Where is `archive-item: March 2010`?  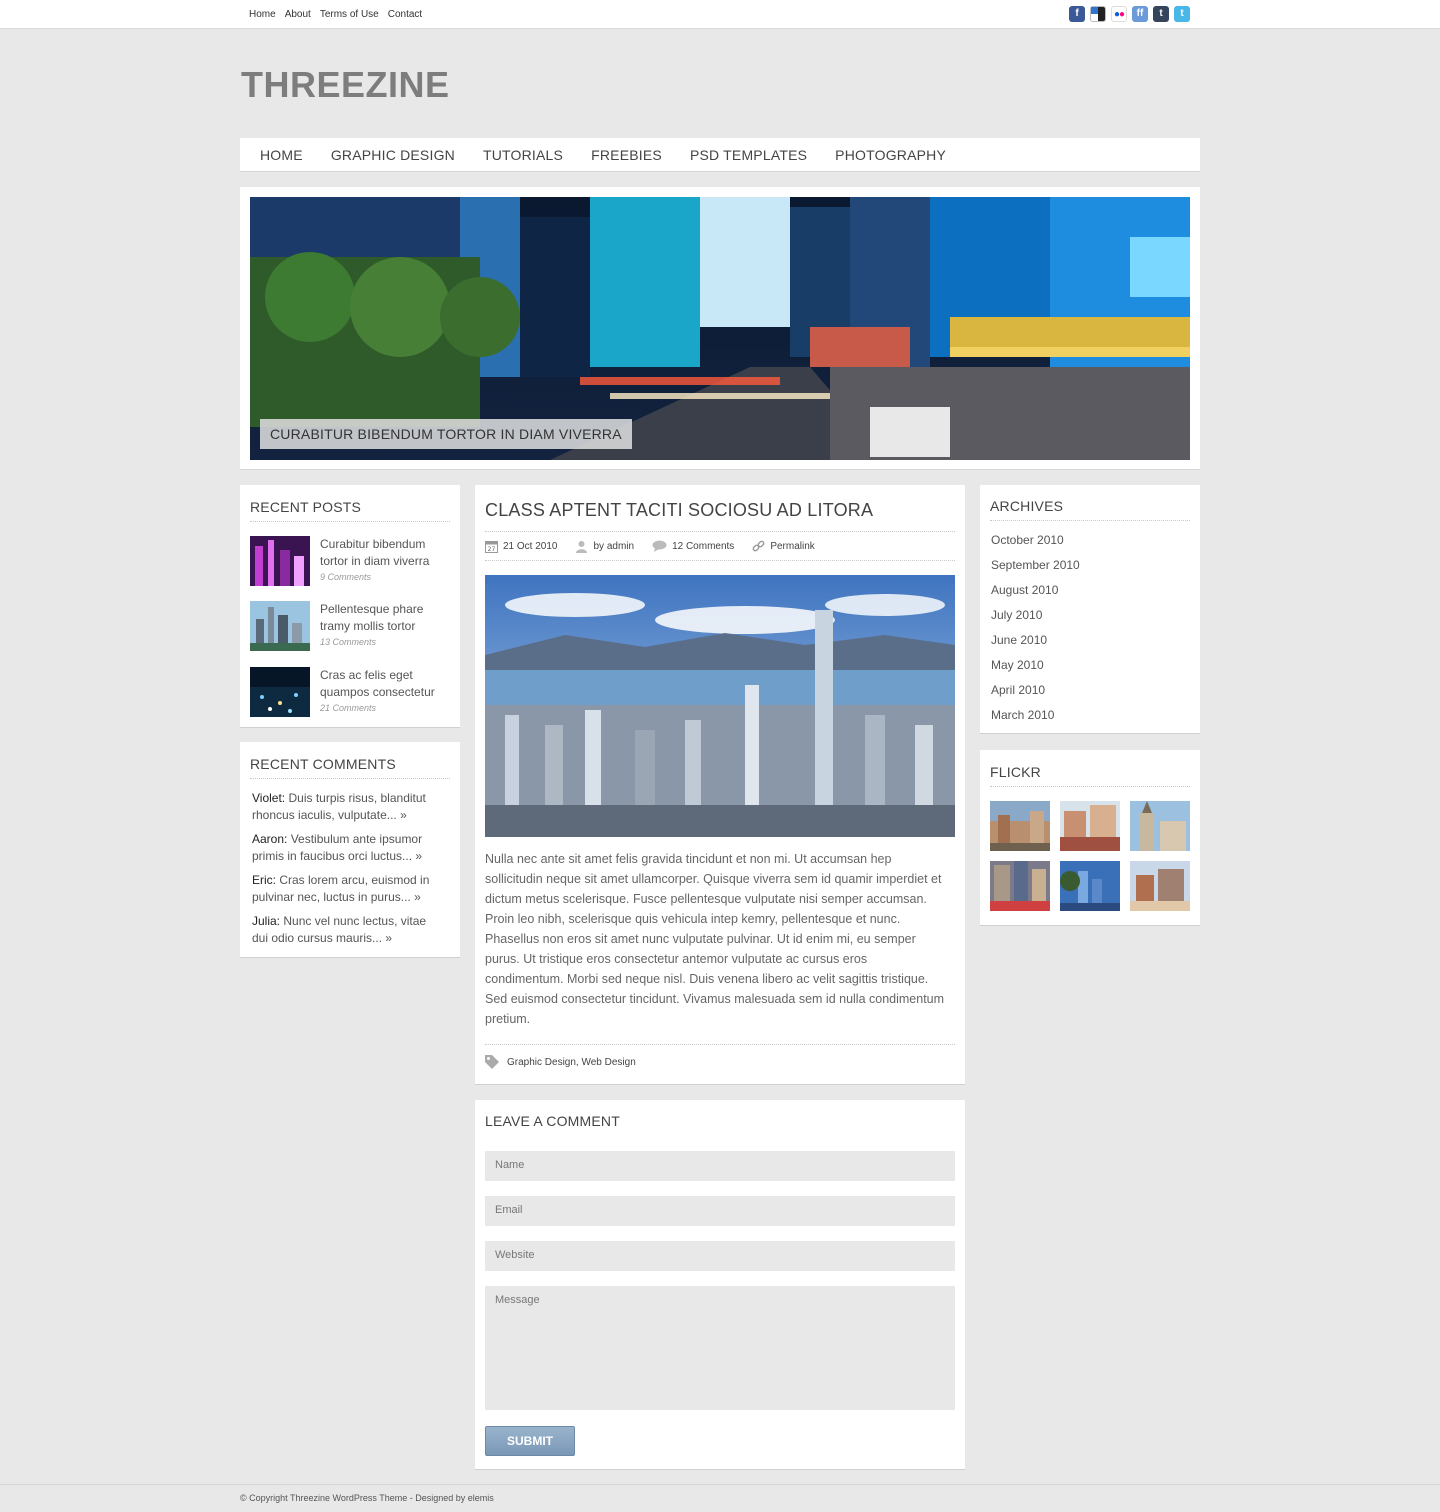
archive-item: March 2010 is located at coordinates (1035, 715).